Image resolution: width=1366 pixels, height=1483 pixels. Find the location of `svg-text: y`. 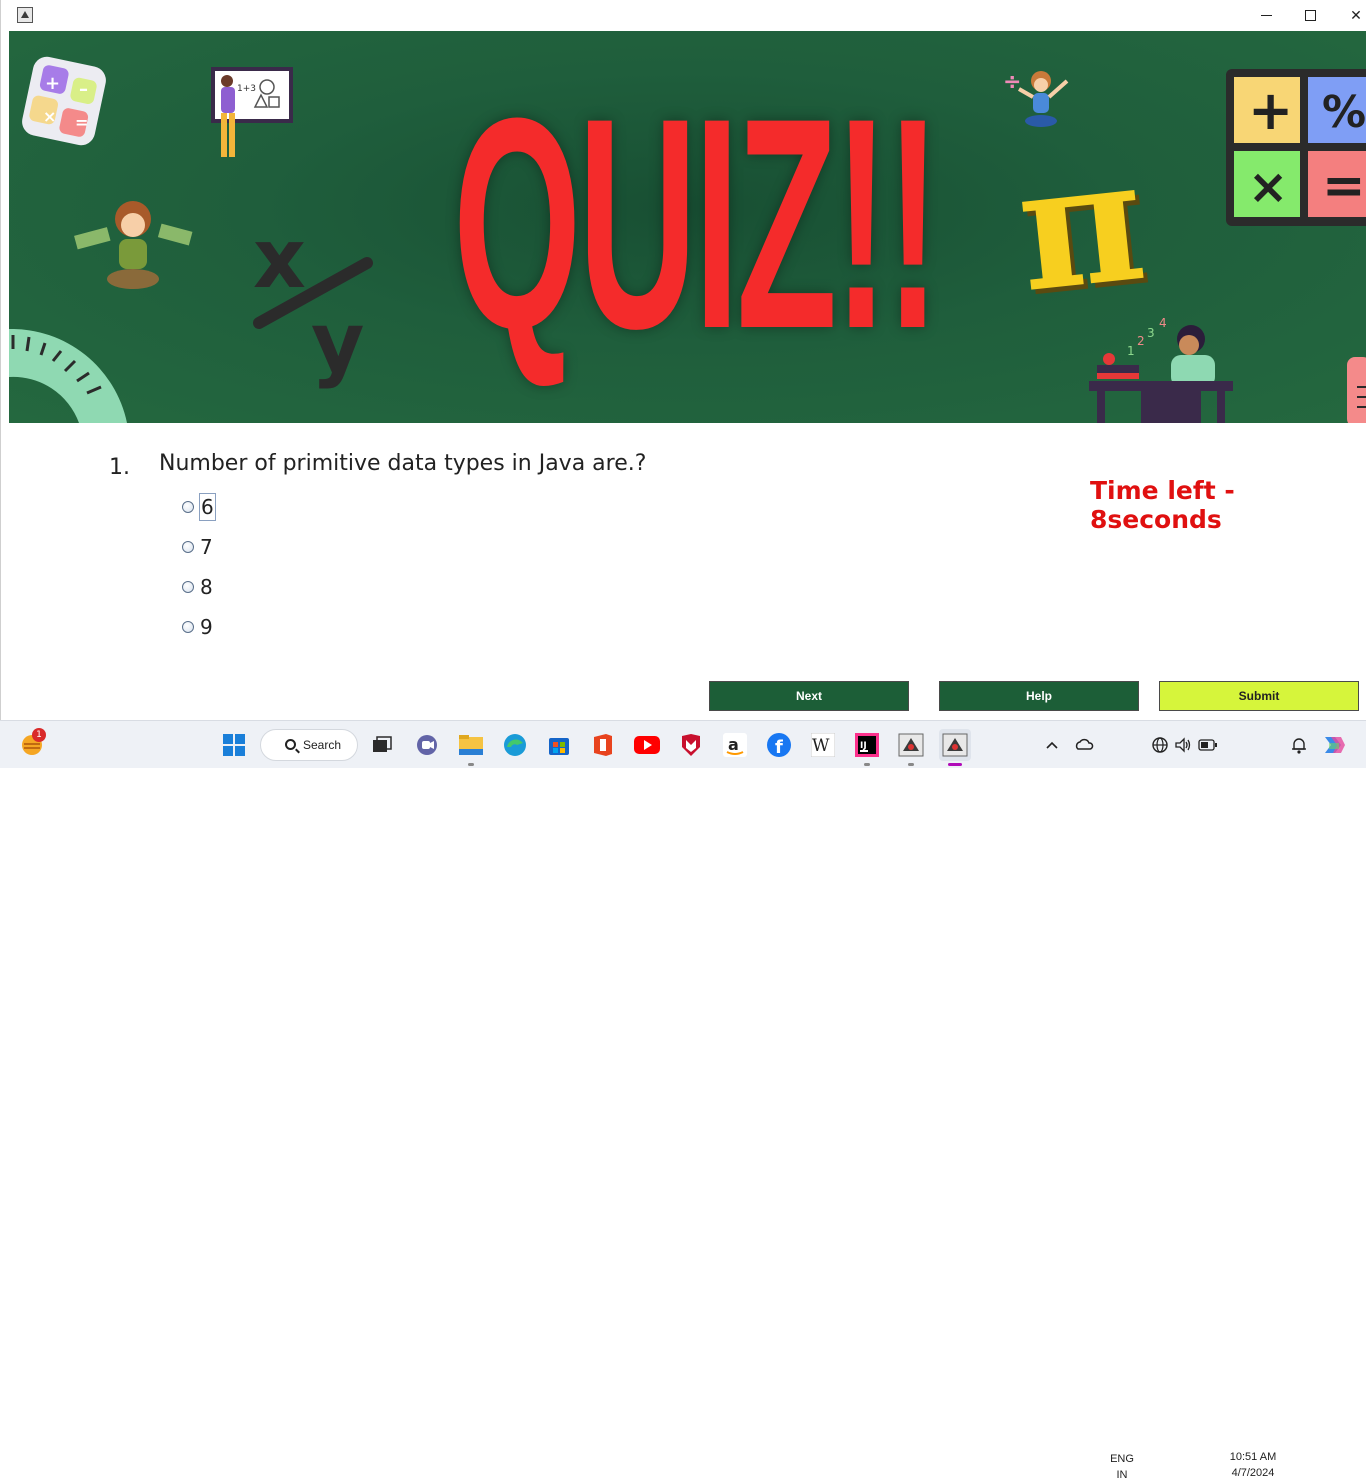

svg-text: y is located at coordinates (337, 342).